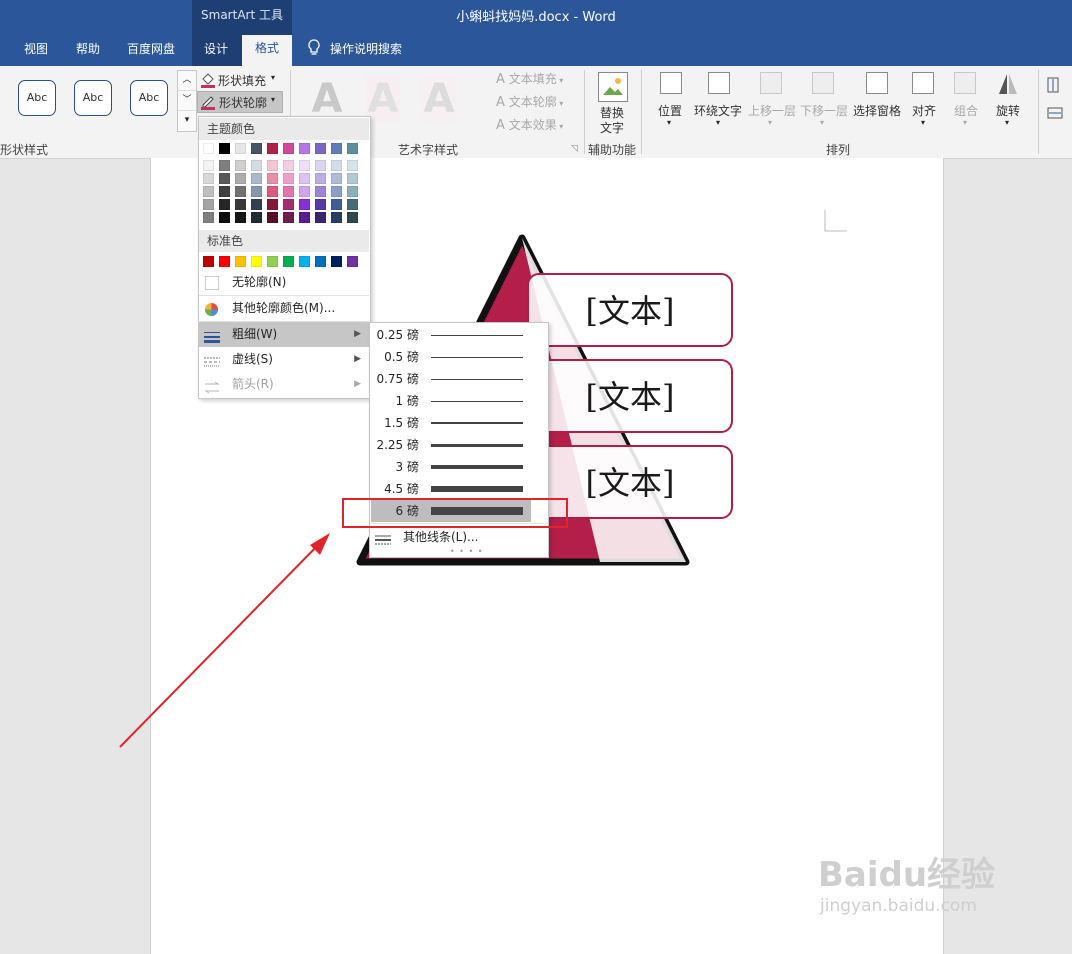  I want to click on line-weight-item: 粗细(W) ▶, so click(284, 334).